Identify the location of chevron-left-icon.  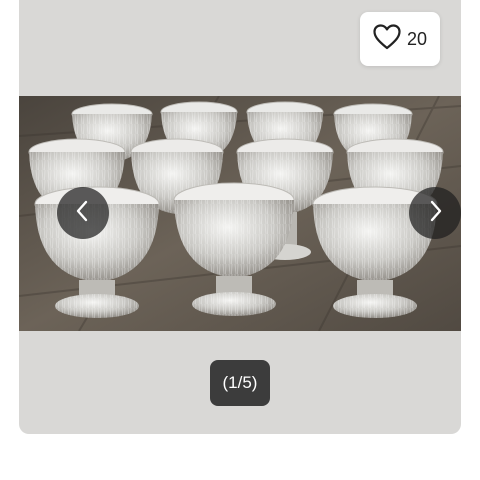
(83, 213).